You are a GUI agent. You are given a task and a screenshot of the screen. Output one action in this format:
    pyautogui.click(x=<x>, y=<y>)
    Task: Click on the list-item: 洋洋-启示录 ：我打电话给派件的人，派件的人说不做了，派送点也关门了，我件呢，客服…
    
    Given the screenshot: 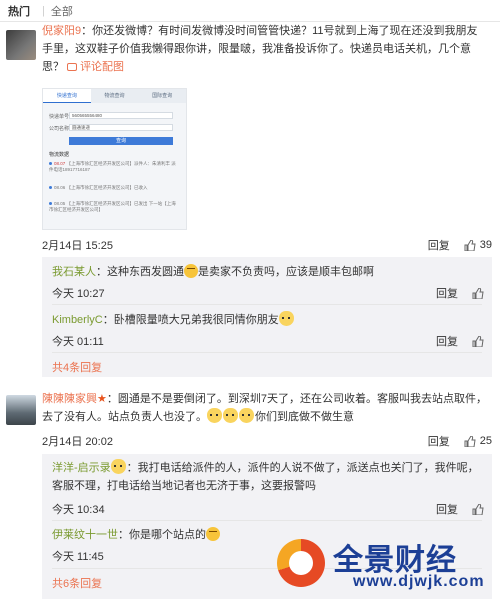 What is the action you would take?
    pyautogui.click(x=267, y=477)
    